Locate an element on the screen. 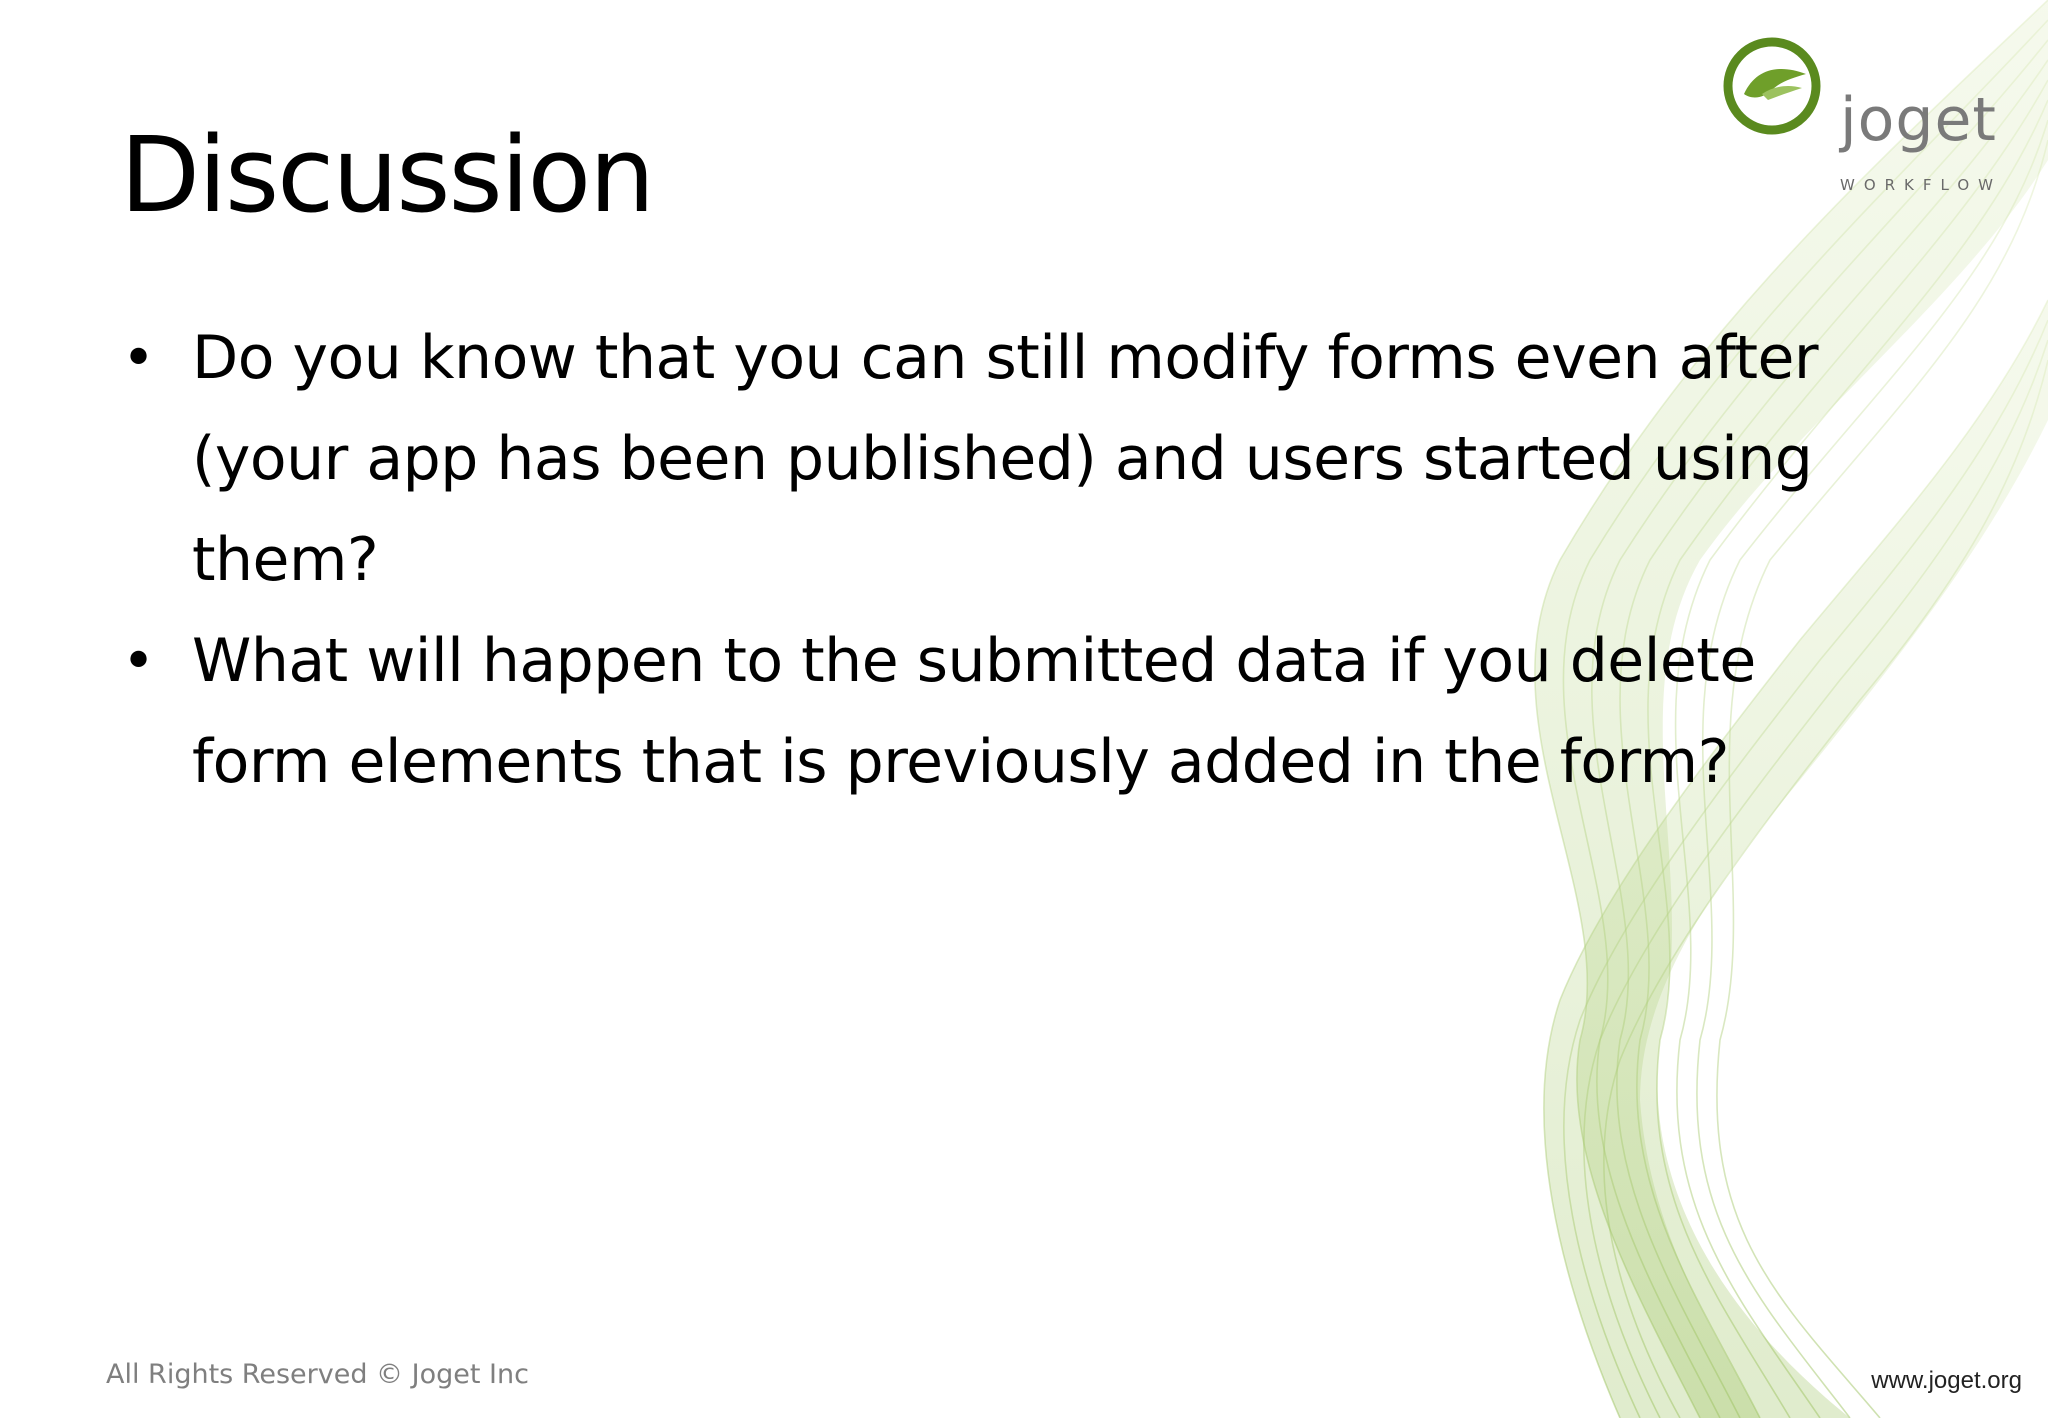 This screenshot has height=1418, width=2048. logo-wordmark: joget is located at coordinates (1918, 120).